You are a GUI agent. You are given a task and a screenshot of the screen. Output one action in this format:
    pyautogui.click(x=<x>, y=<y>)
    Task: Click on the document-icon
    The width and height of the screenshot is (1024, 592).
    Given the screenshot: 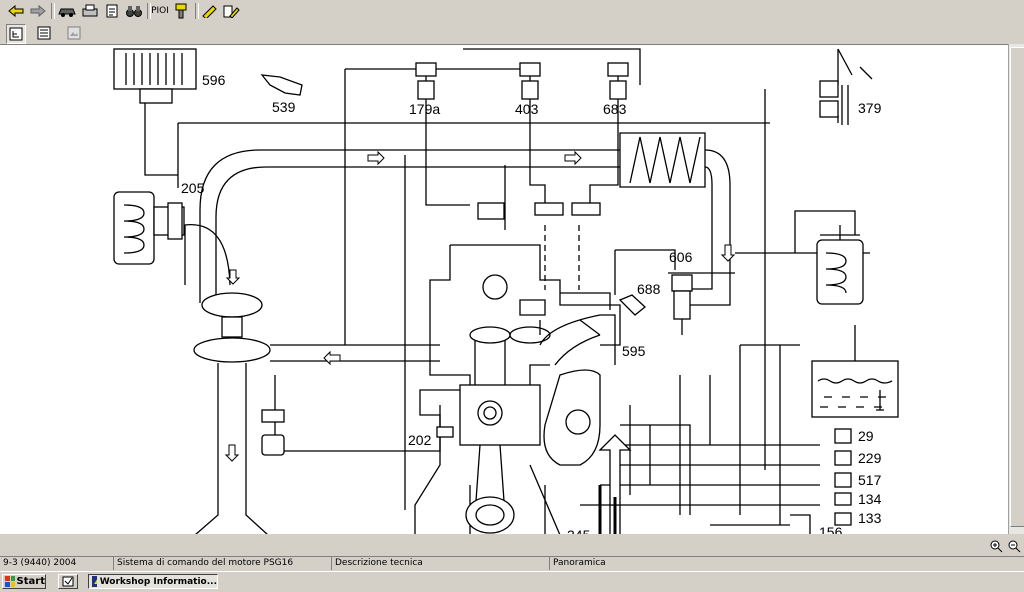 What is the action you would take?
    pyautogui.click(x=112, y=11)
    